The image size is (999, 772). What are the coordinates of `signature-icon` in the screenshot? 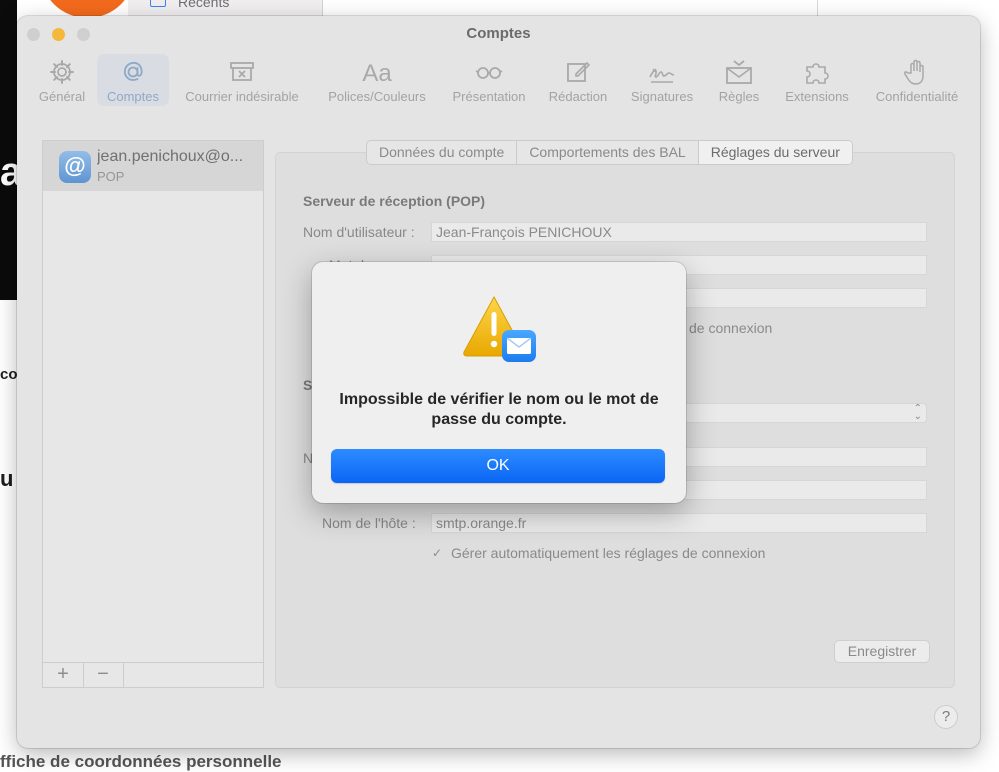 It's located at (662, 75).